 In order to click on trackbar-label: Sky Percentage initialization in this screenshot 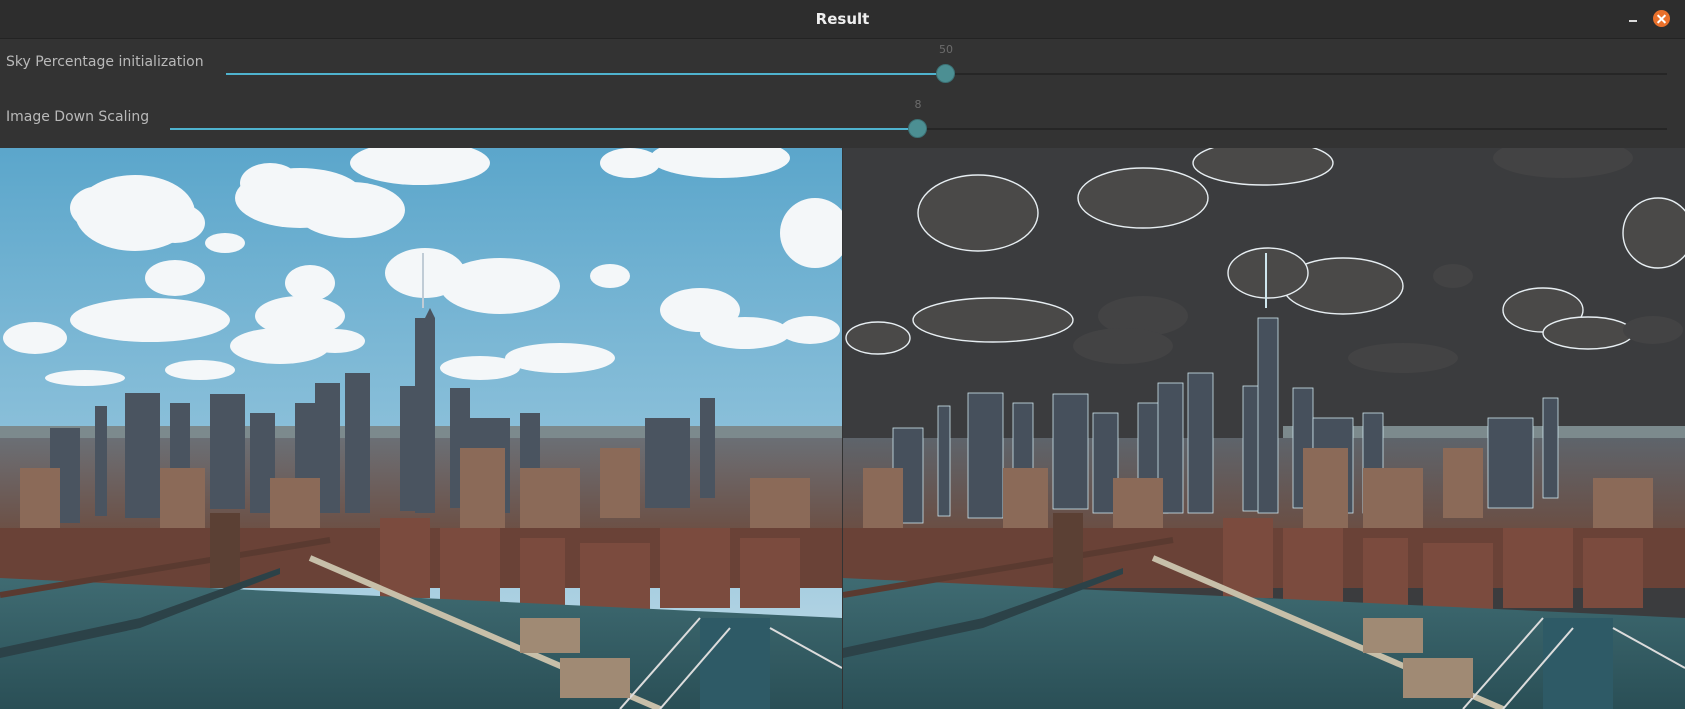, I will do `click(105, 62)`.